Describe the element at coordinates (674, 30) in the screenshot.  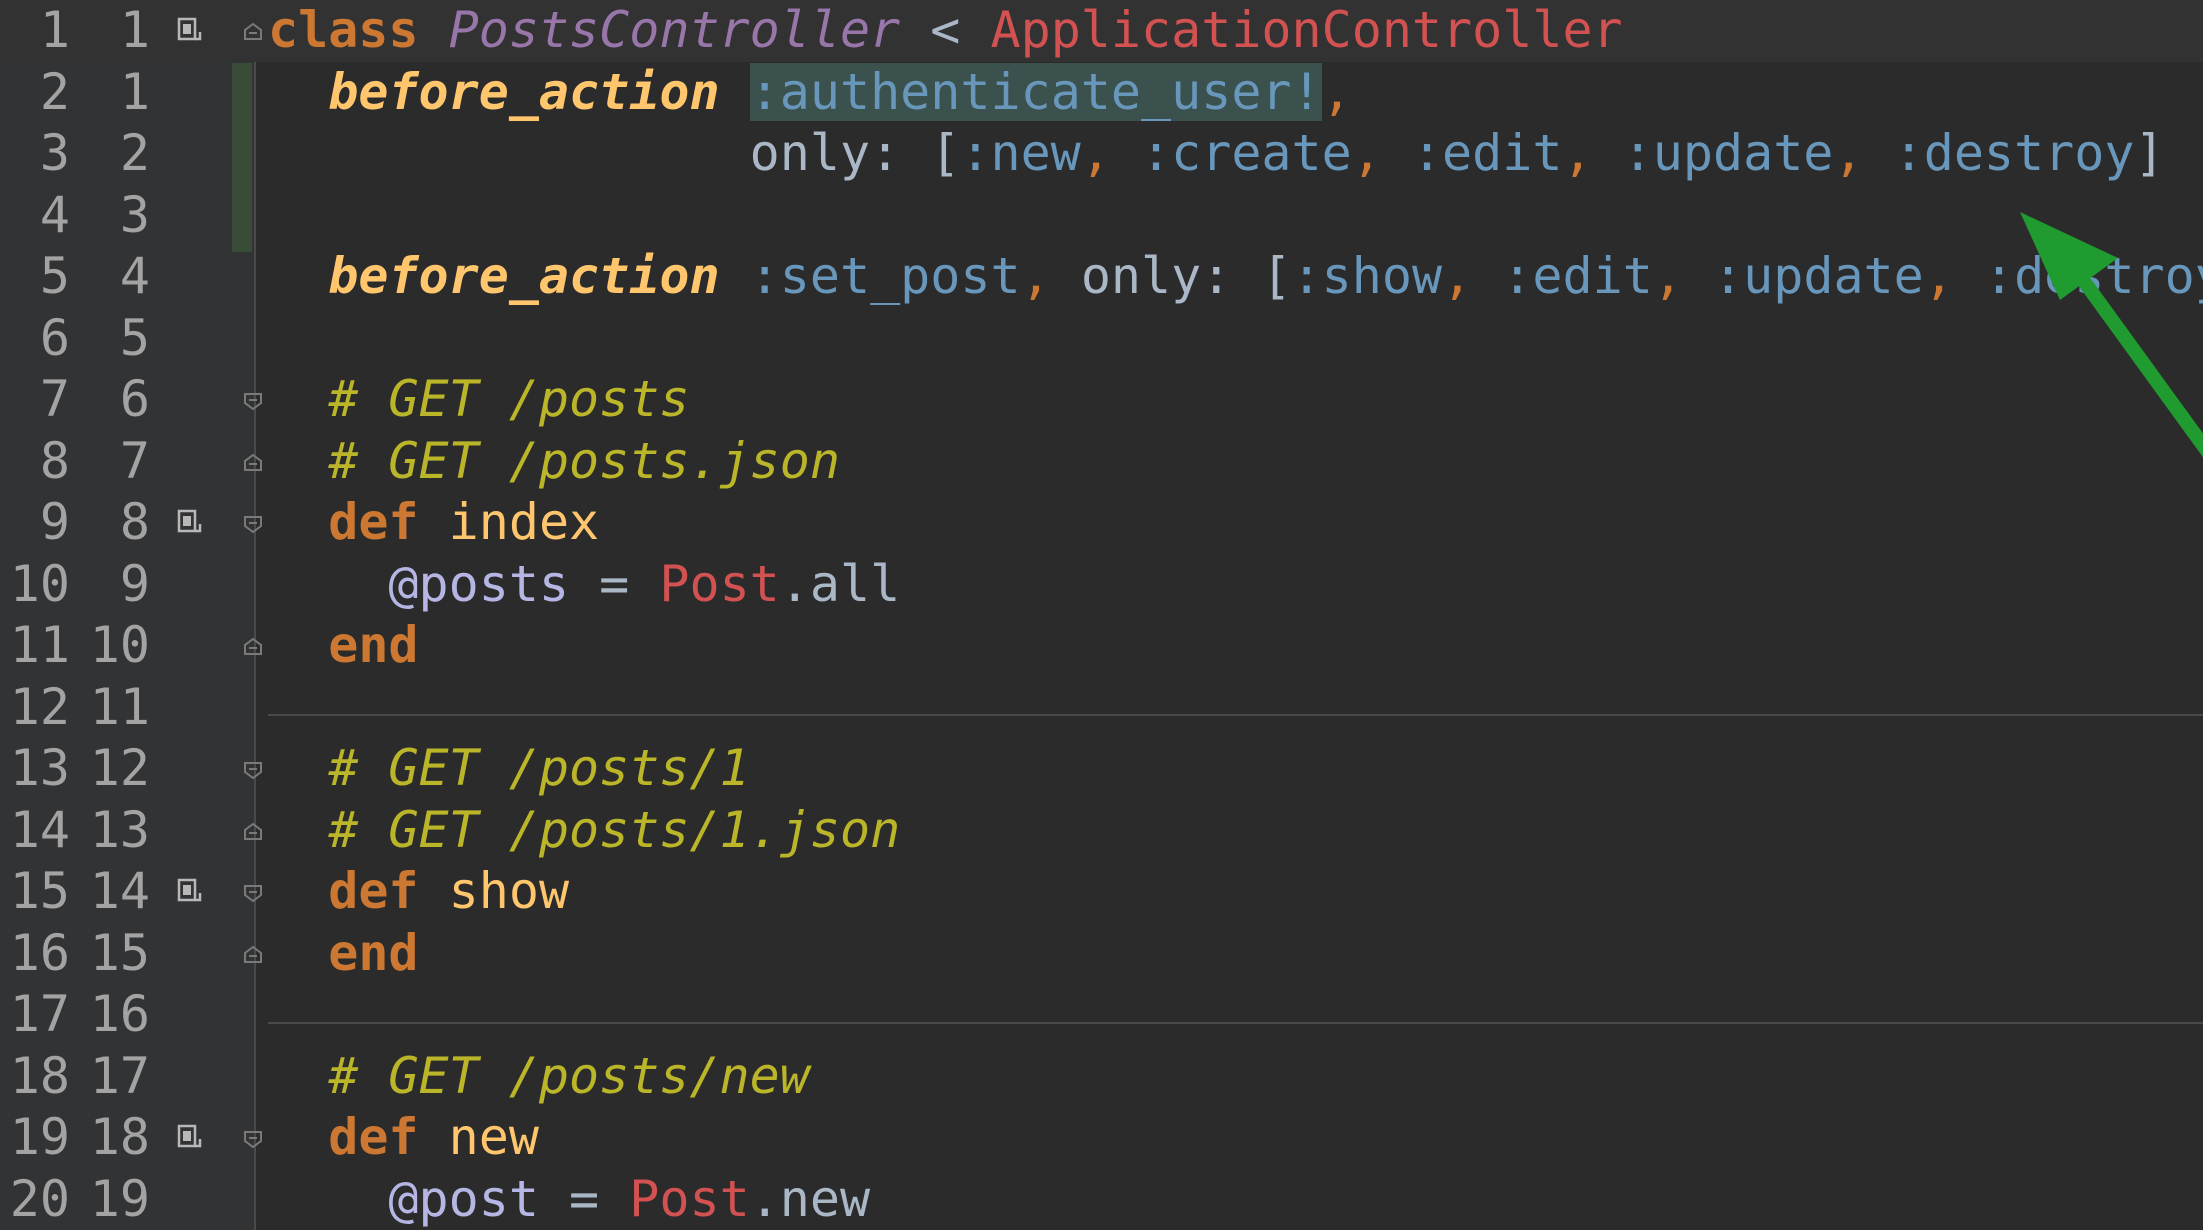
I see `code-token: PostsController` at that location.